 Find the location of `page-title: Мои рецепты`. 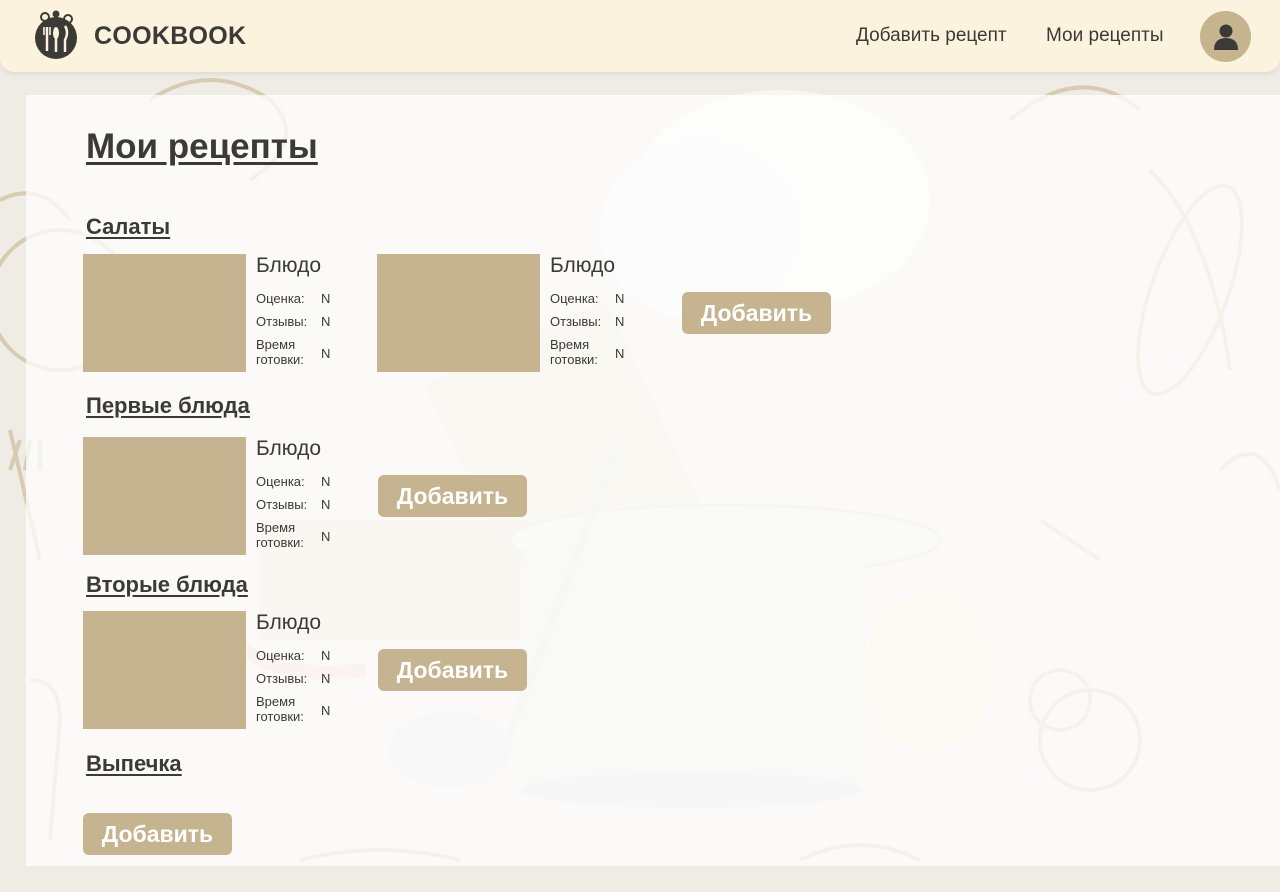

page-title: Мои рецепты is located at coordinates (202, 146).